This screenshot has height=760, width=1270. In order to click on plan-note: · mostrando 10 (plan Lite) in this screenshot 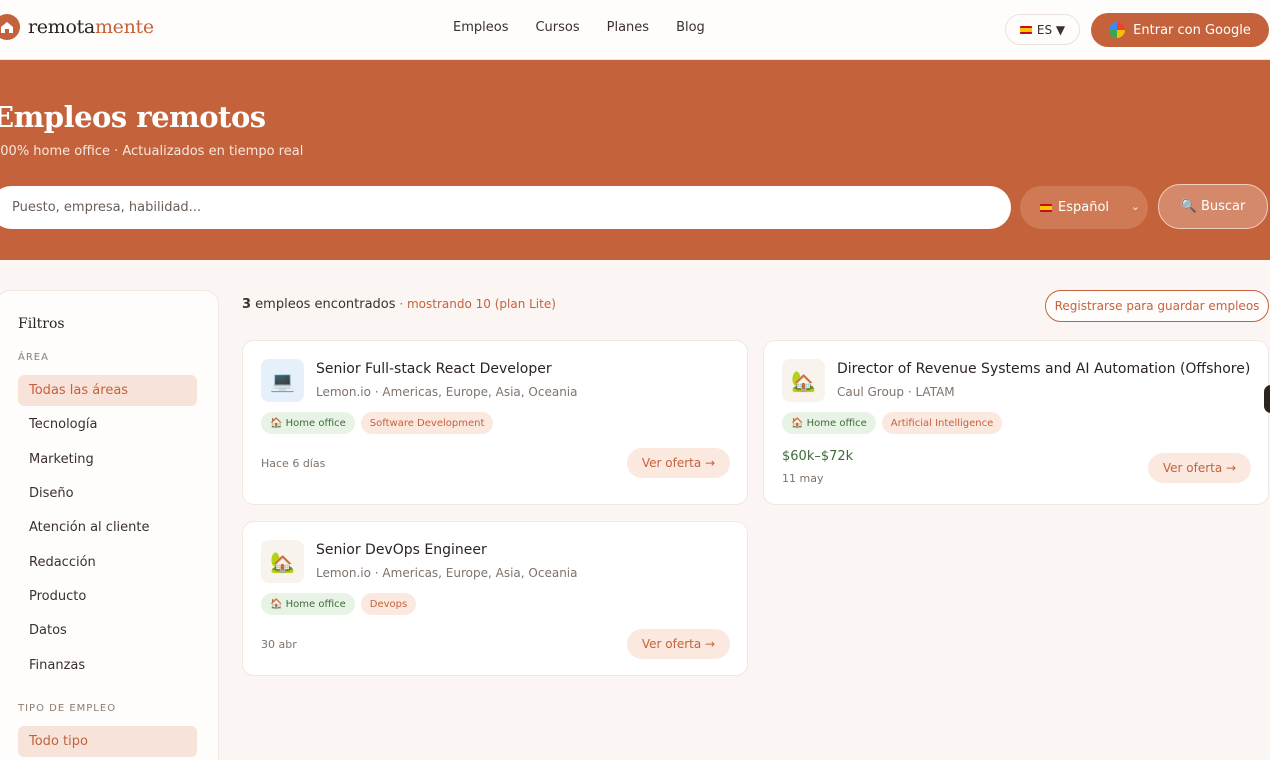, I will do `click(475, 304)`.